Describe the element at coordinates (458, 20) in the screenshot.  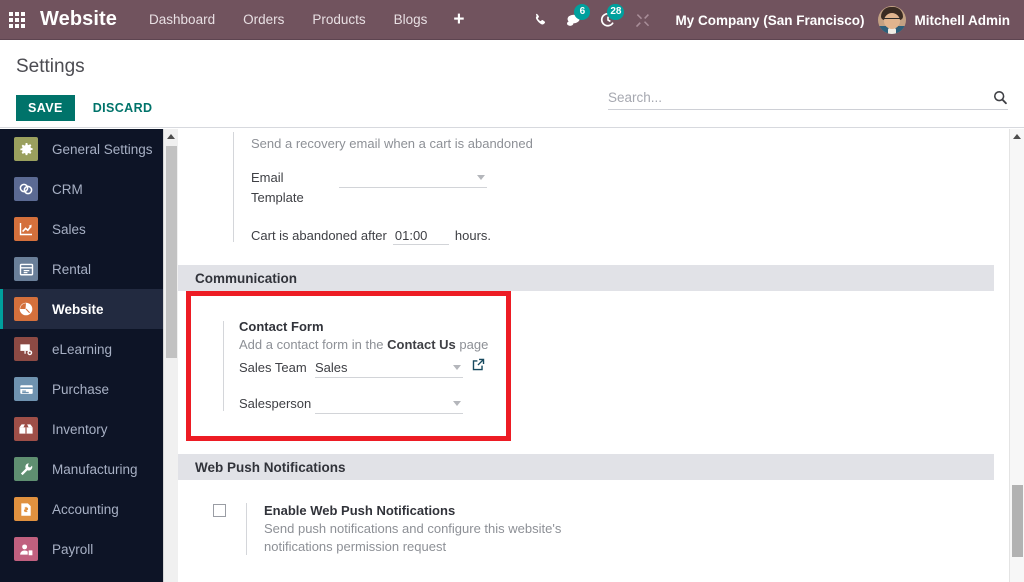
I see `nav-add-new-button: +` at that location.